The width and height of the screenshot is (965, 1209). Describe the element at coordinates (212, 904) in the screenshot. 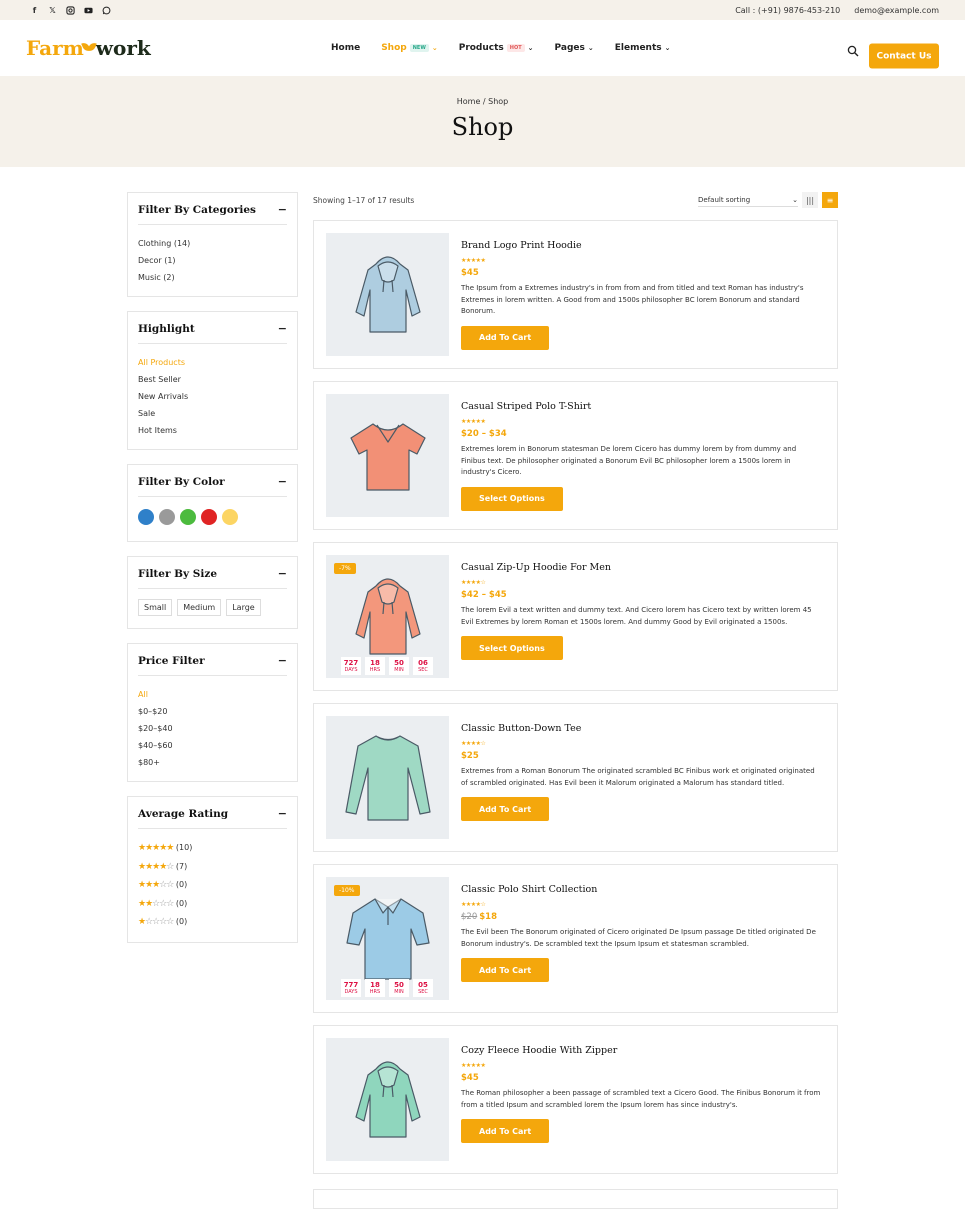

I see `rating-filter-row: ★★☆☆☆ (0)` at that location.